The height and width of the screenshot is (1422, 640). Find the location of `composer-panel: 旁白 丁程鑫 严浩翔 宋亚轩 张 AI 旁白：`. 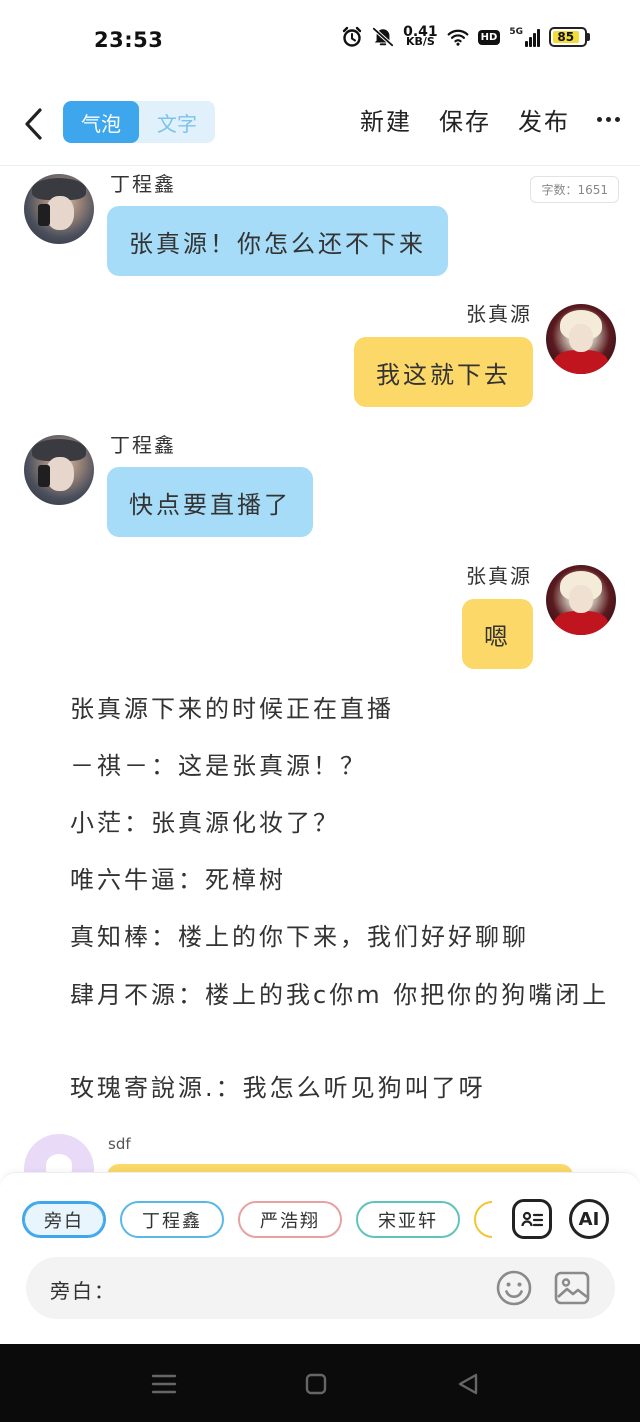

composer-panel: 旁白 丁程鑫 严浩翔 宋亚轩 张 AI 旁白： is located at coordinates (320, 1258).